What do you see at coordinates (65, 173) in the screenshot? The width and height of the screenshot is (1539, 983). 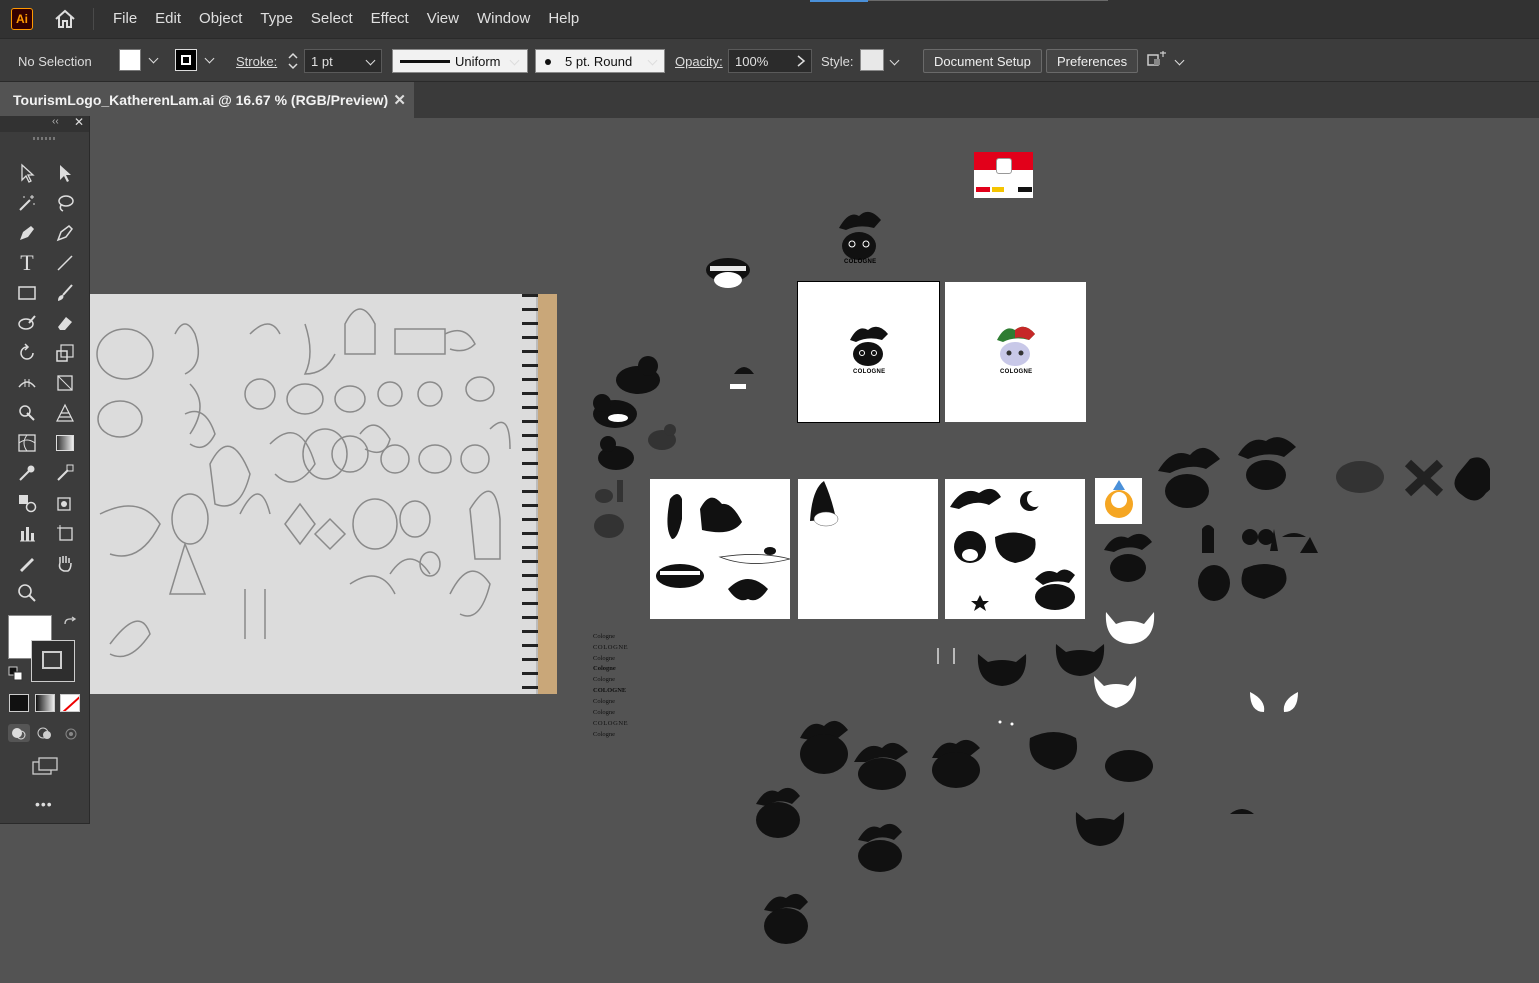 I see `direct-selection-tool-icon` at bounding box center [65, 173].